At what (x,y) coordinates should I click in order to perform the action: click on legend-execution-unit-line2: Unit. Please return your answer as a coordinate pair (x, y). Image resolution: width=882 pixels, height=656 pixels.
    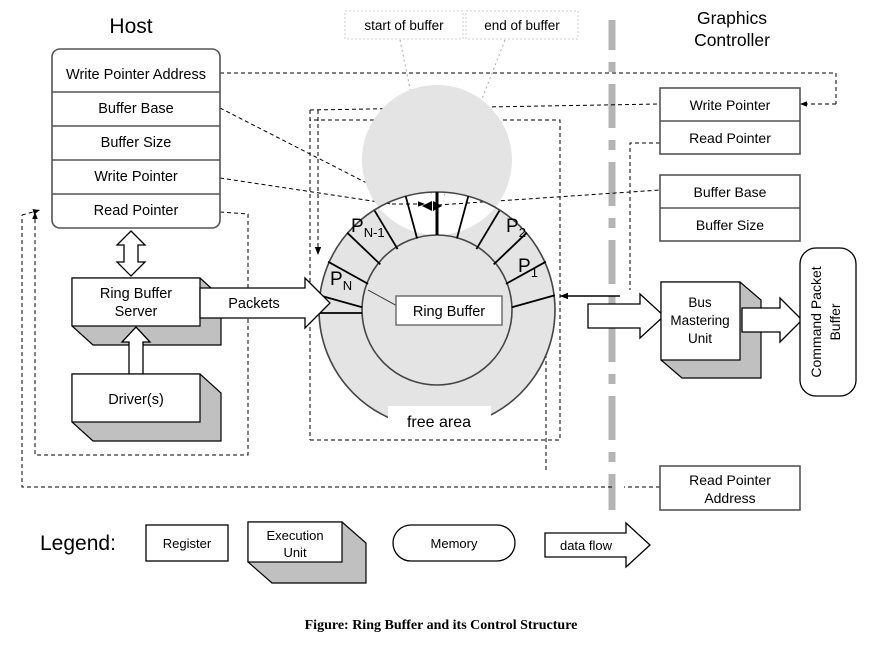
    Looking at the image, I should click on (295, 552).